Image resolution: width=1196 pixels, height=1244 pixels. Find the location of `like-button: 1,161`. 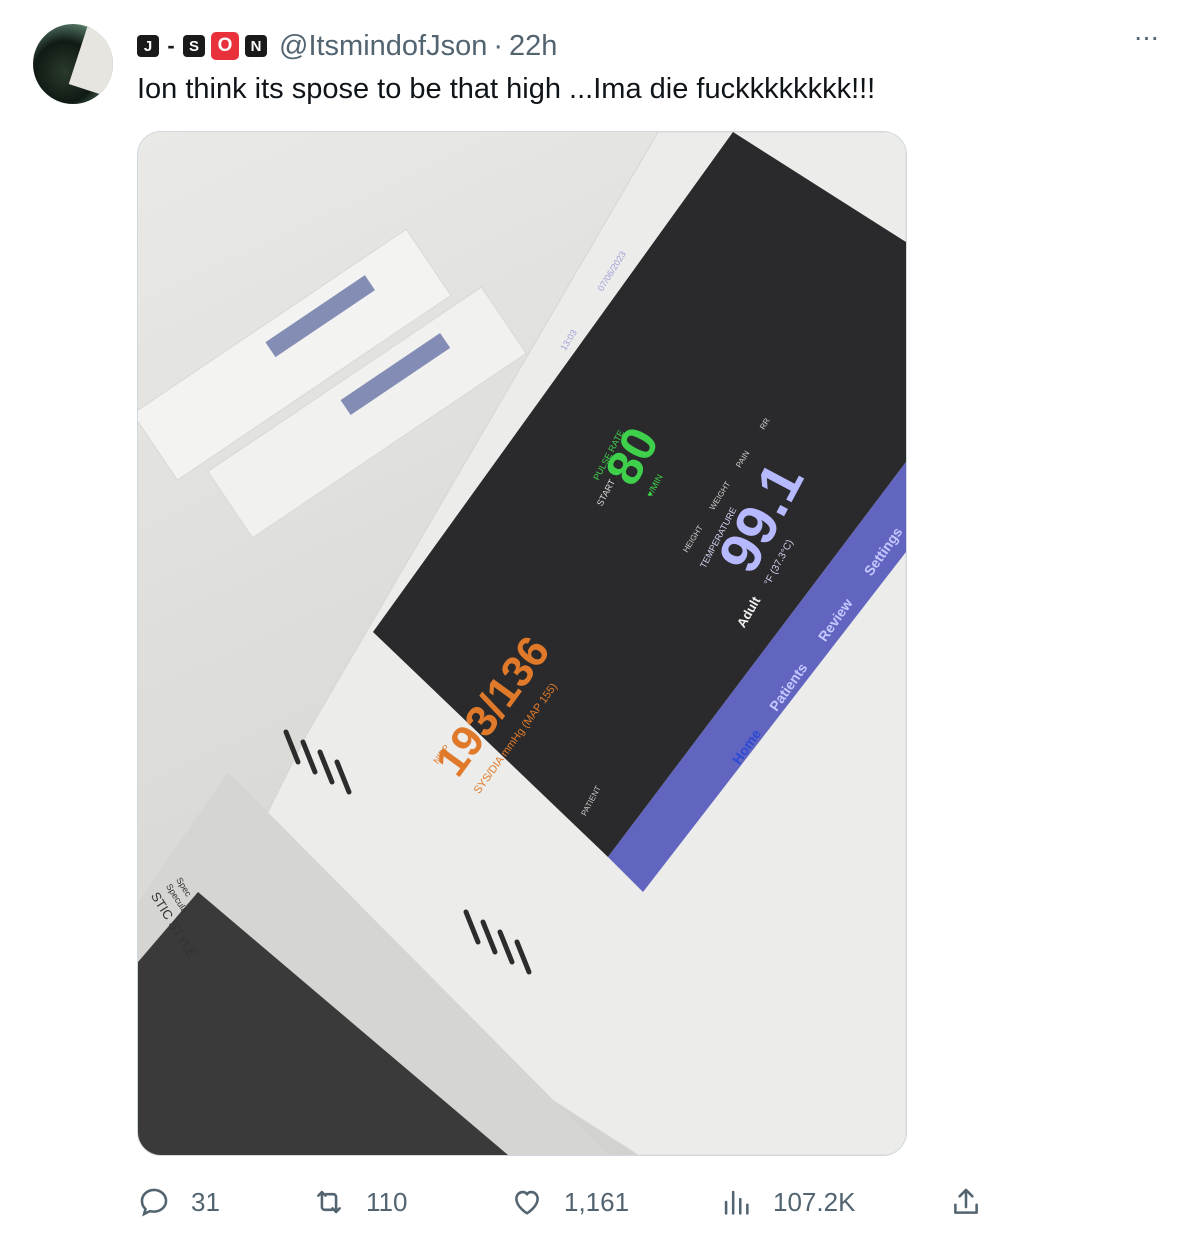

like-button: 1,161 is located at coordinates (569, 1202).